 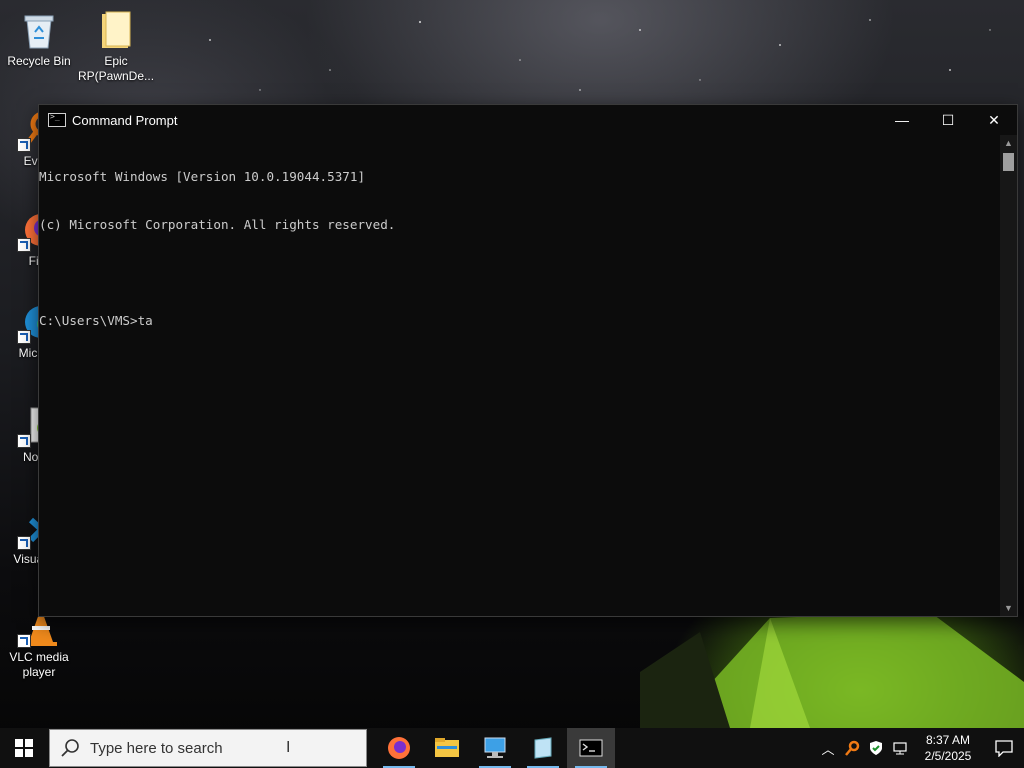 I want to click on folder-icon, so click(x=116, y=30).